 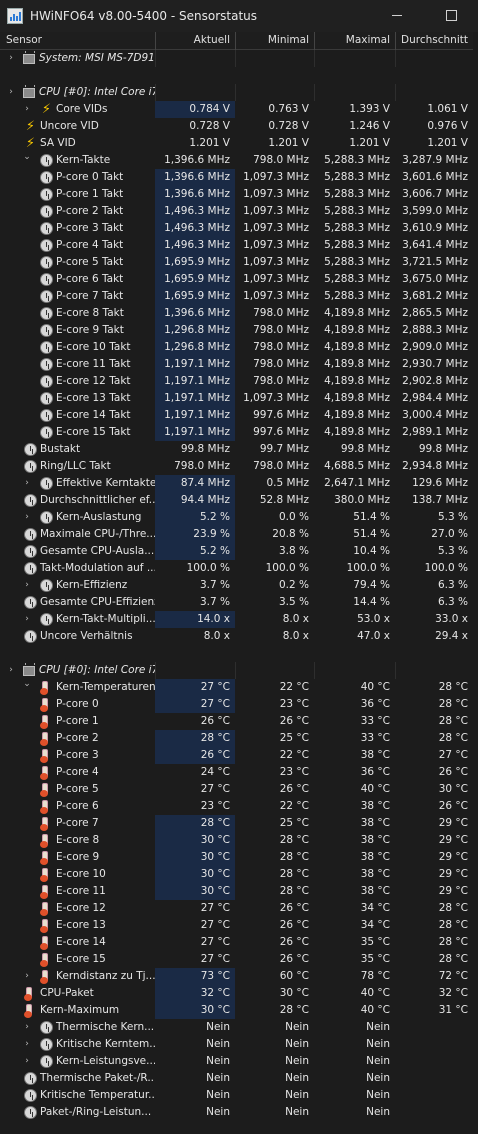 I want to click on sensor-row: › ⚡ Core VIDs 0.784 V 0.763 V 1.393 V 1.061 V, so click(x=239, y=109).